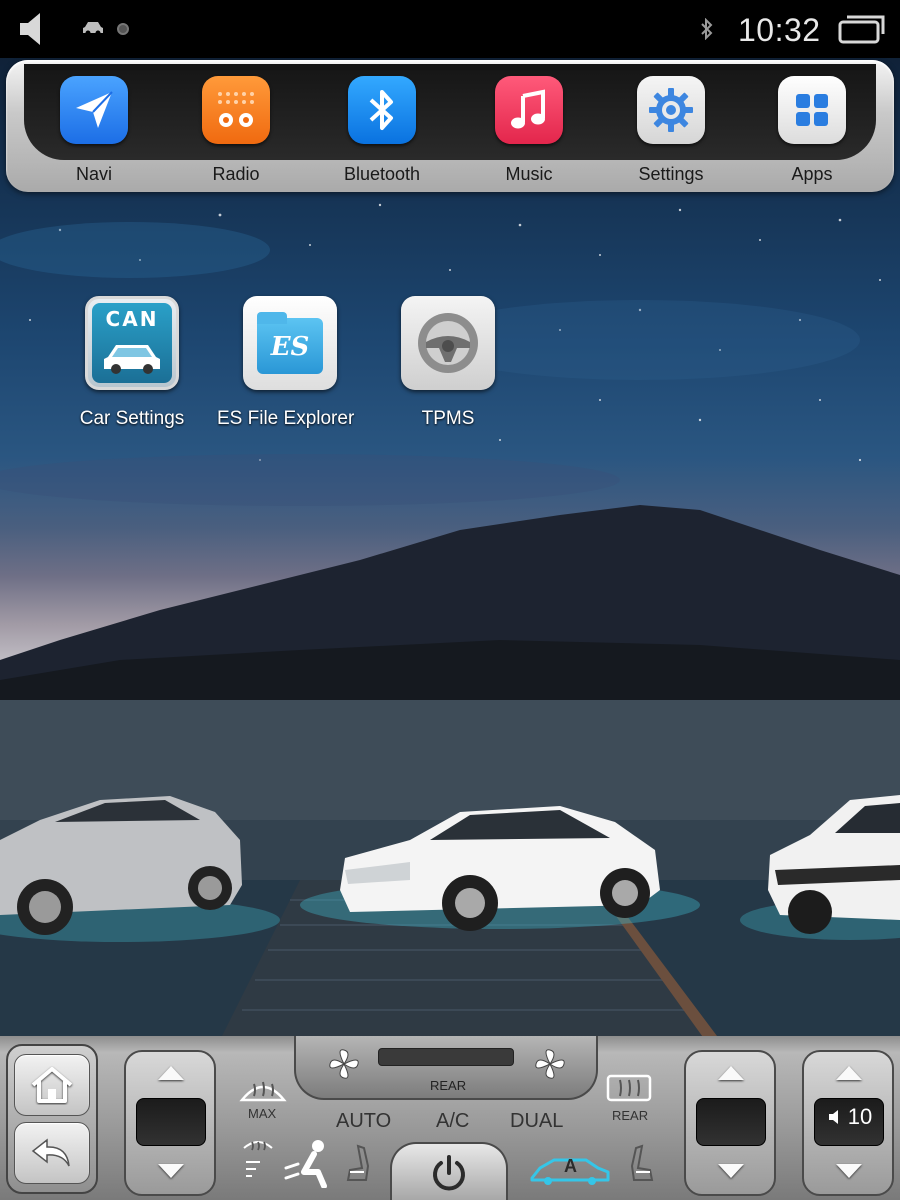 This screenshot has width=900, height=1200. I want to click on recirculation-button: A, so click(570, 1170).